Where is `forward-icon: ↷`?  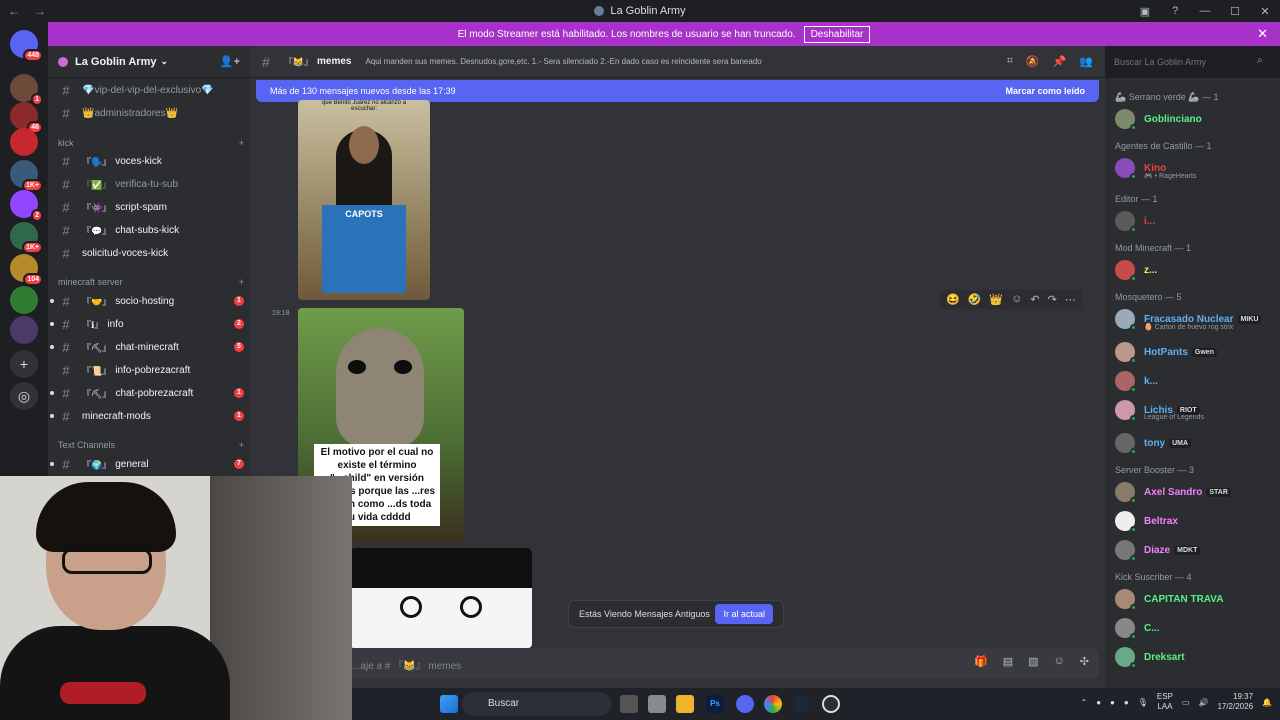
forward-icon: ↷ is located at coordinates (1052, 299).